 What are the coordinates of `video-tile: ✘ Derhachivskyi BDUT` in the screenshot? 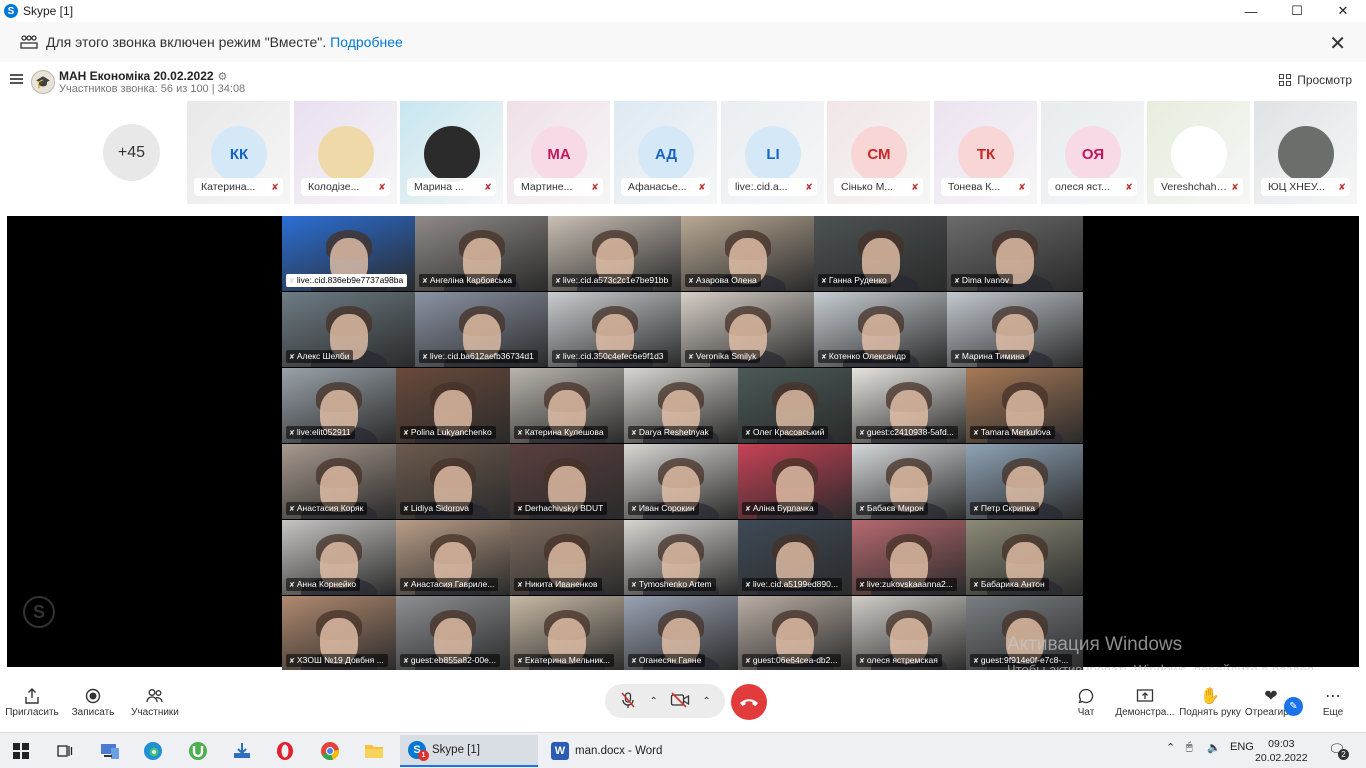 It's located at (567, 481).